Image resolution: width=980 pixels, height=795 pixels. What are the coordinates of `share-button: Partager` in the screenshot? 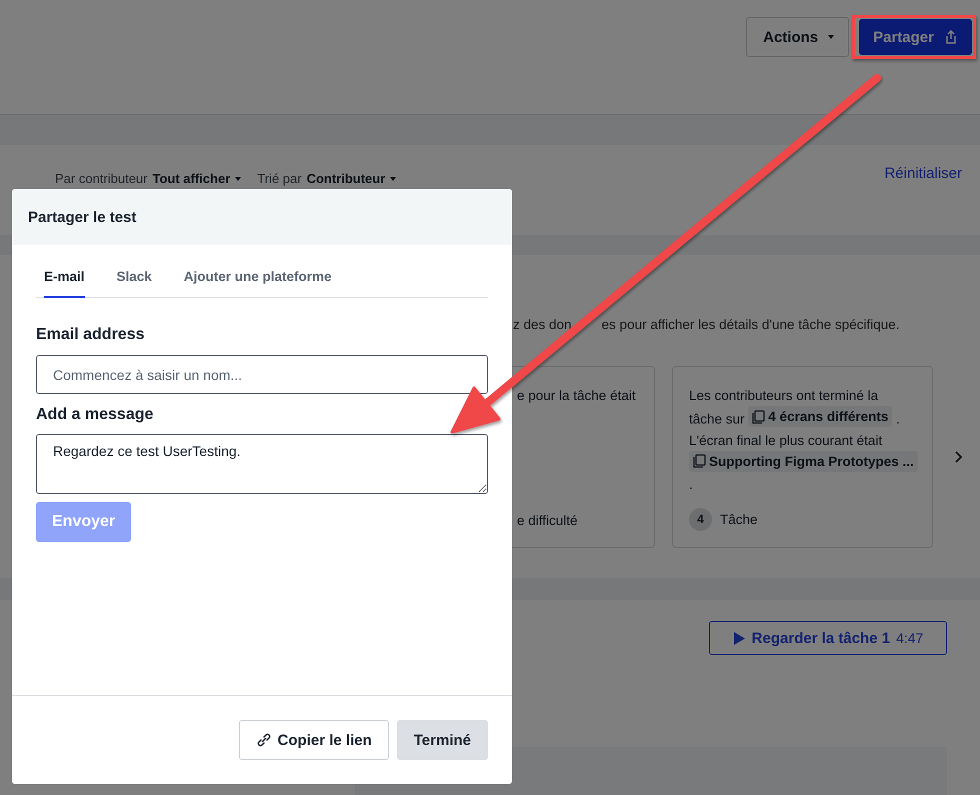 It's located at (915, 37).